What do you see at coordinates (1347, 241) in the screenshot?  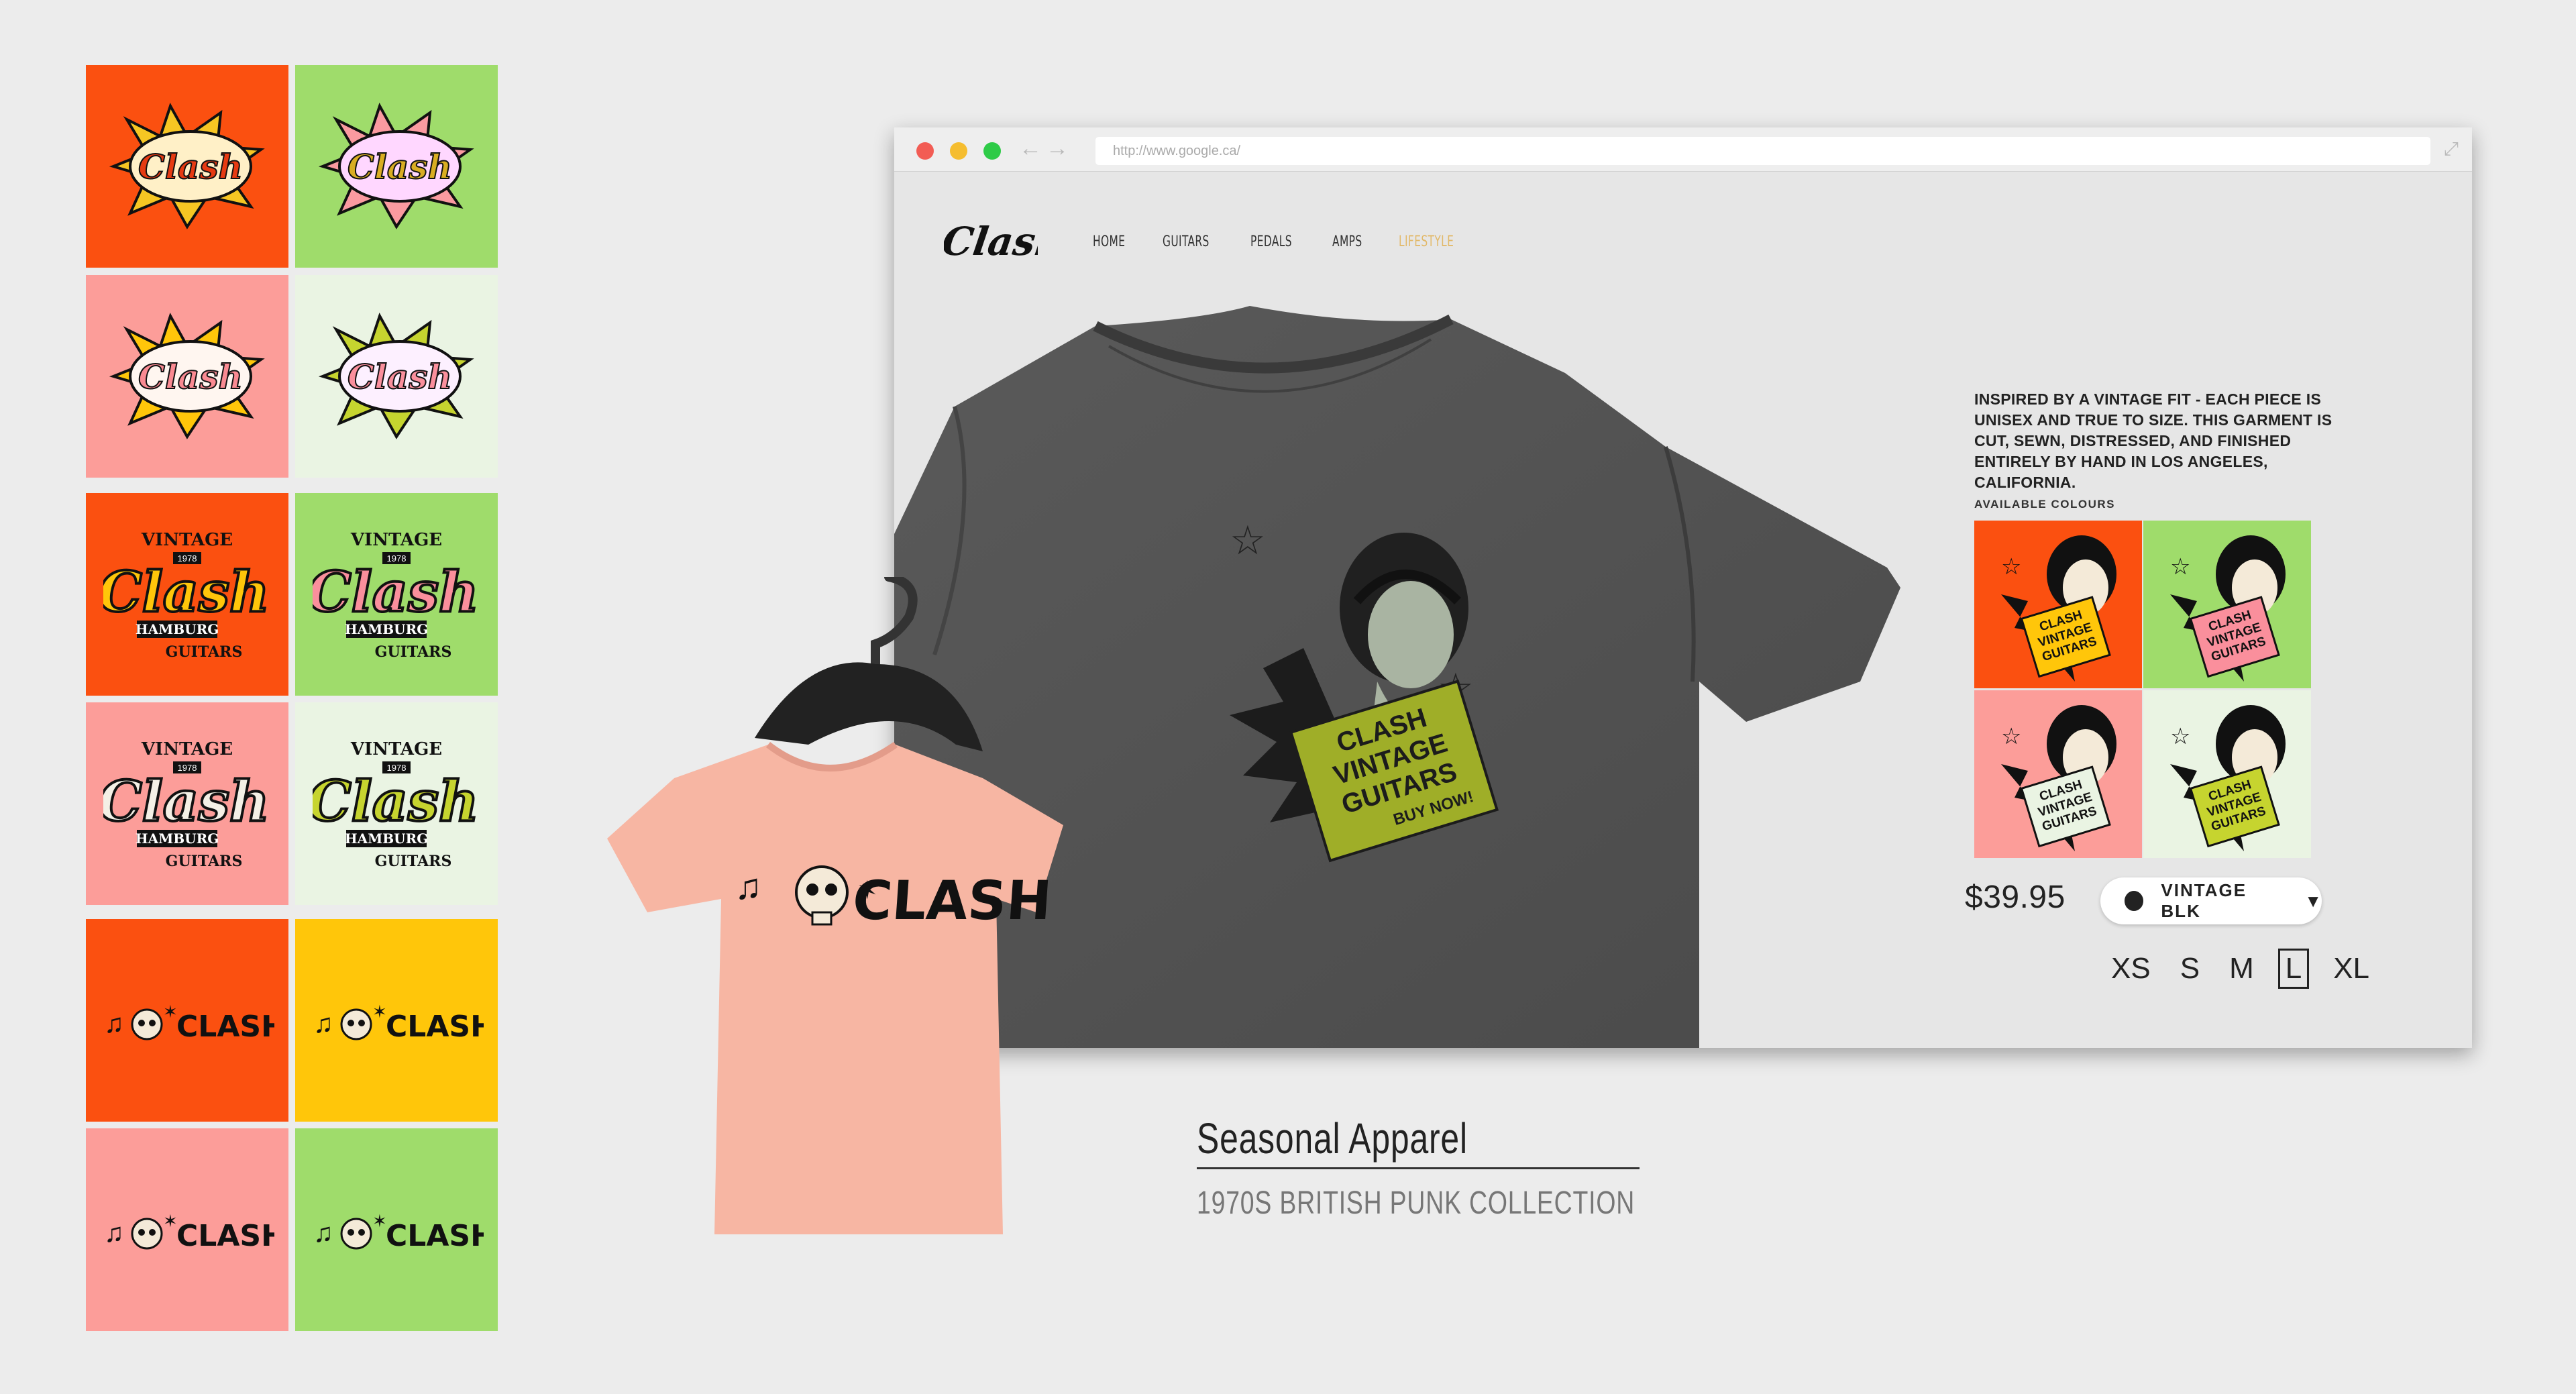 I see `nav-amps: AMPS` at bounding box center [1347, 241].